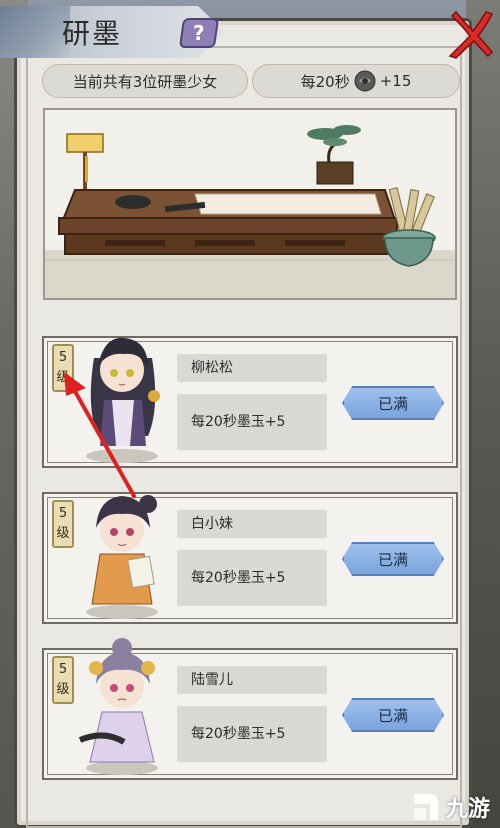 The height and width of the screenshot is (828, 500). I want to click on red-x-close-icon, so click(471, 34).